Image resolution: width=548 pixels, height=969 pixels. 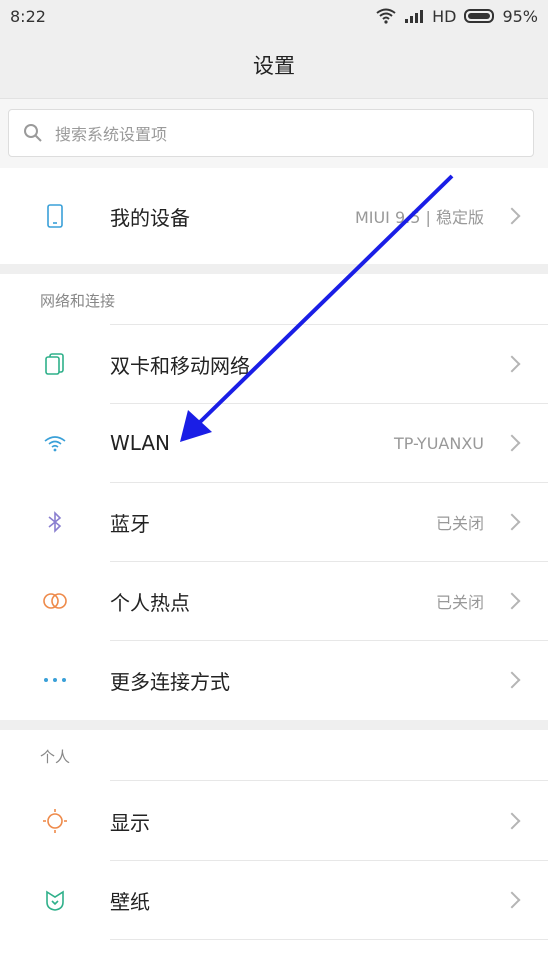 What do you see at coordinates (55, 900) in the screenshot?
I see `wallpaper-icon` at bounding box center [55, 900].